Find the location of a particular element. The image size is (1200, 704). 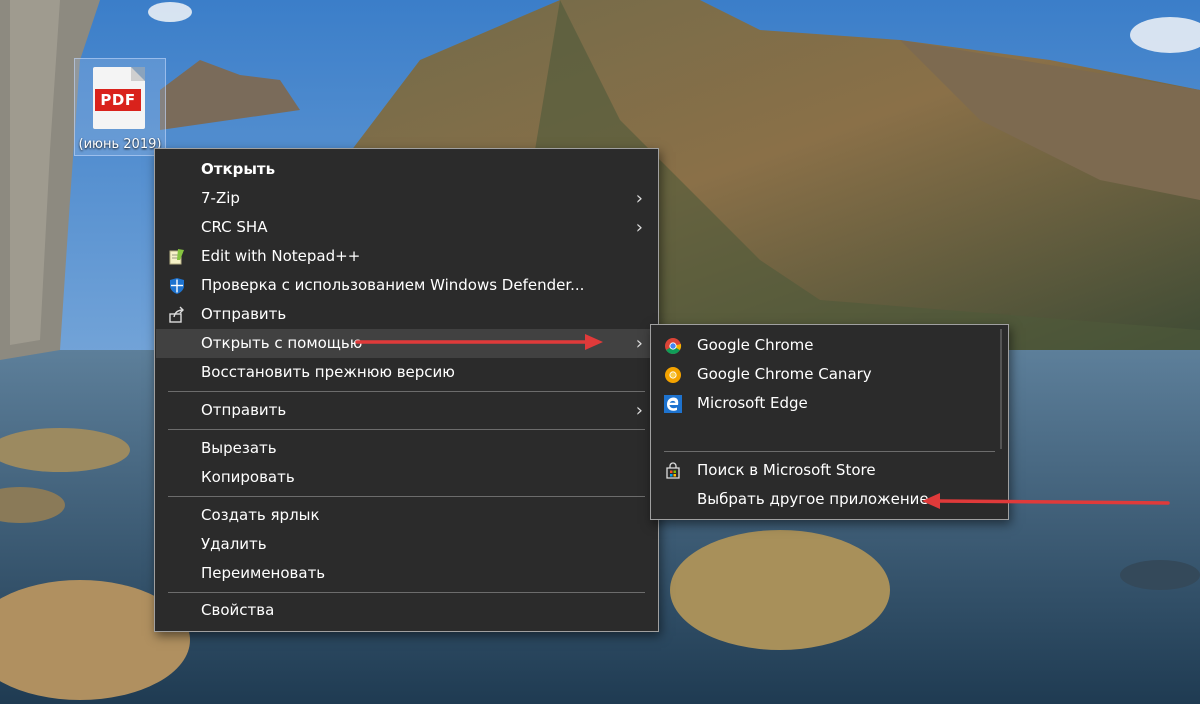

submenu-item-label: Google Chrome Canary is located at coordinates (784, 374).